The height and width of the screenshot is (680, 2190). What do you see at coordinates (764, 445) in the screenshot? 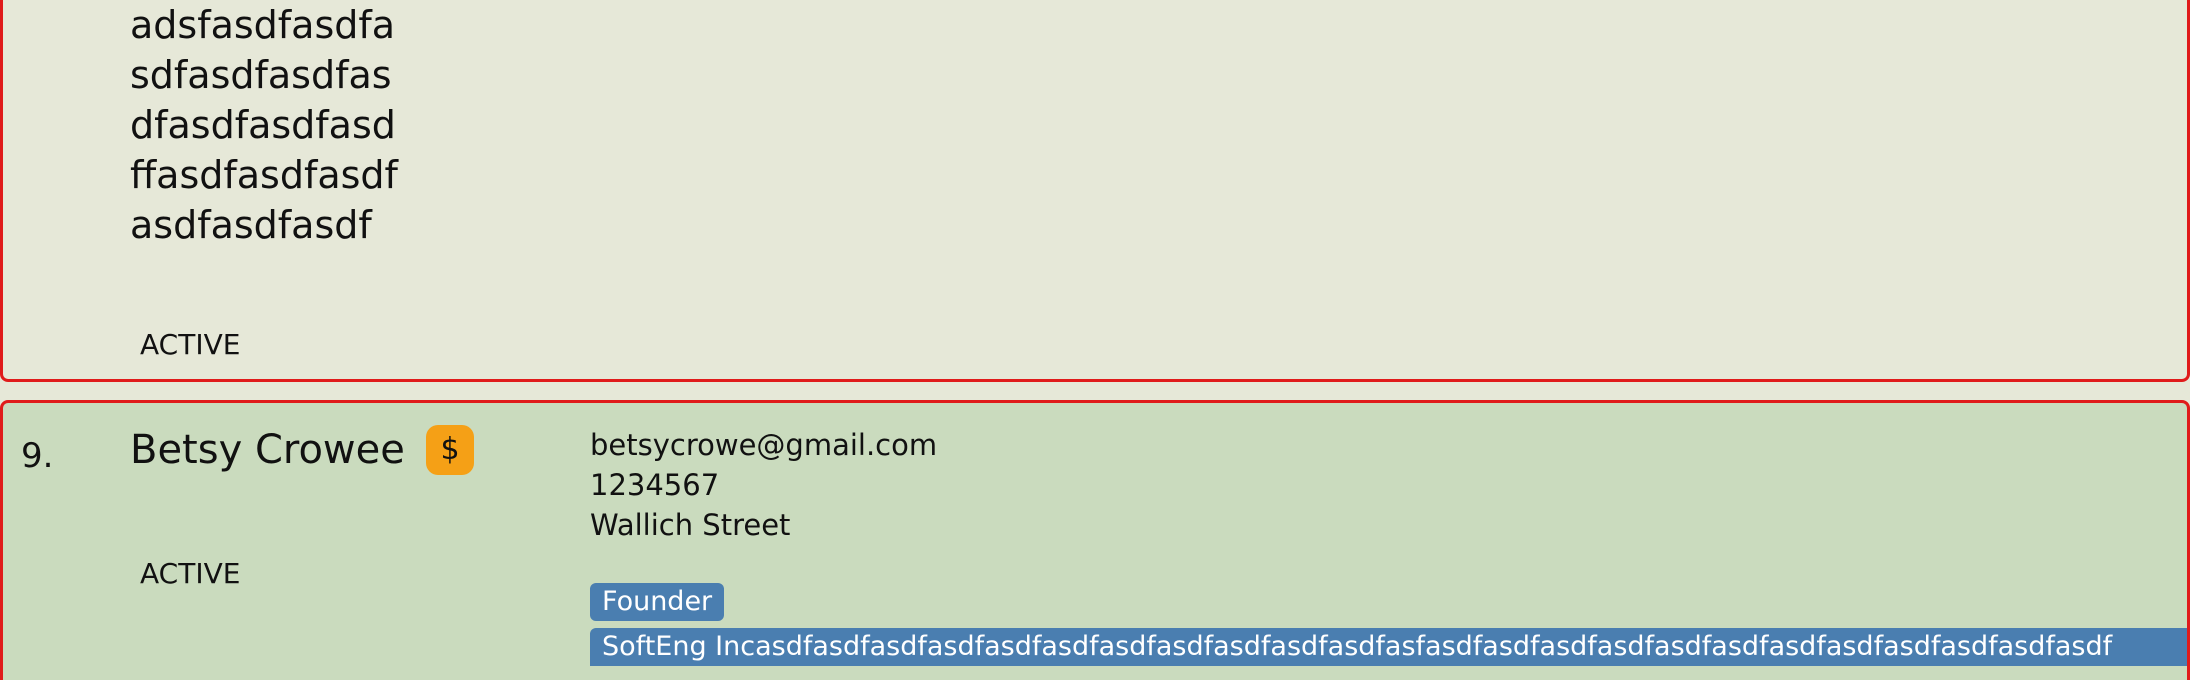
I see `email-text: betsycrowe@gmail.com` at bounding box center [764, 445].